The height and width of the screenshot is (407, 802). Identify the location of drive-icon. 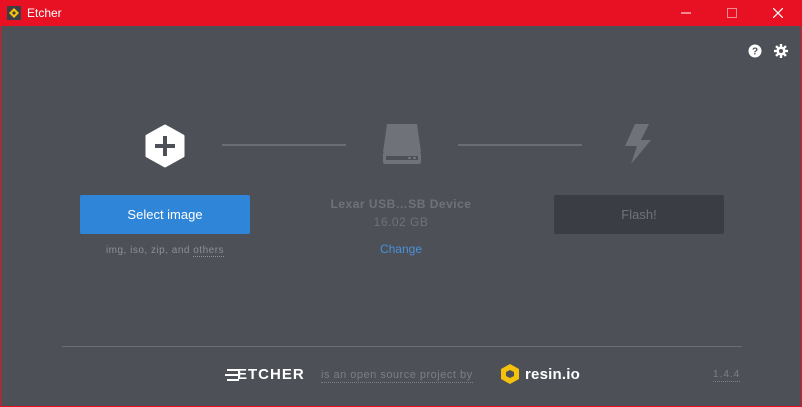
(402, 144).